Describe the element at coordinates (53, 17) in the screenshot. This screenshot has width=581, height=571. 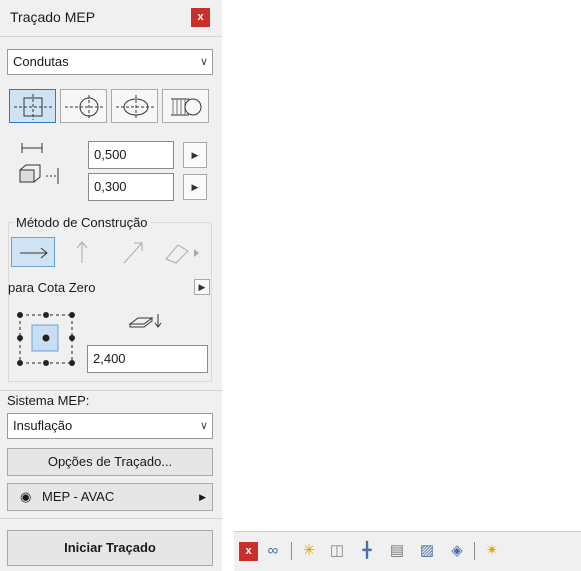
I see `palette-title: Traçado MEP` at that location.